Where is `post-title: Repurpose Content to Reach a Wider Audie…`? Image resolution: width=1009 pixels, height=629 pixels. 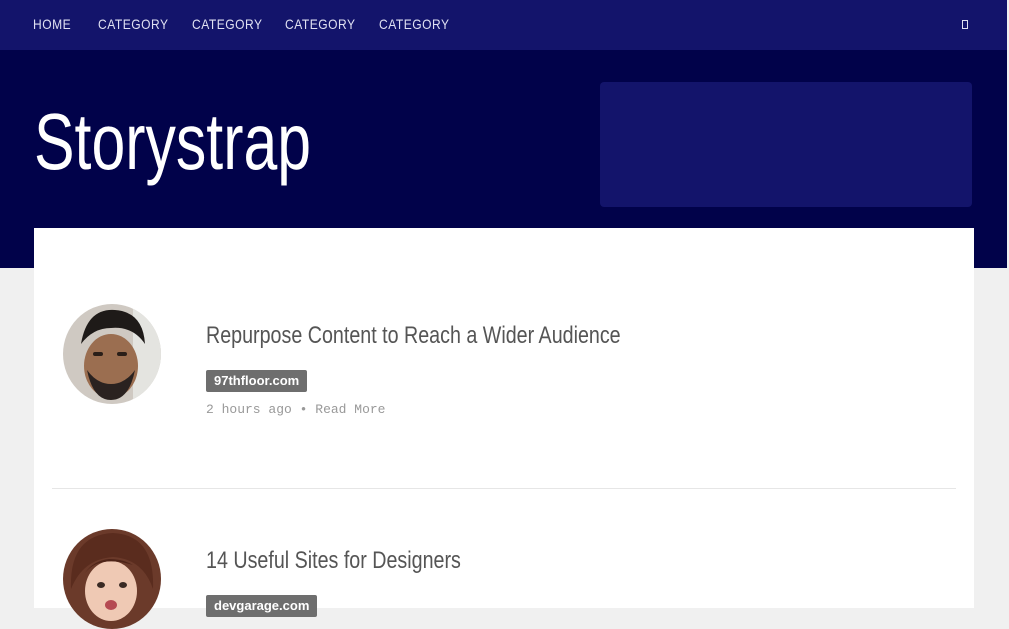 post-title: Repurpose Content to Reach a Wider Audie… is located at coordinates (413, 336).